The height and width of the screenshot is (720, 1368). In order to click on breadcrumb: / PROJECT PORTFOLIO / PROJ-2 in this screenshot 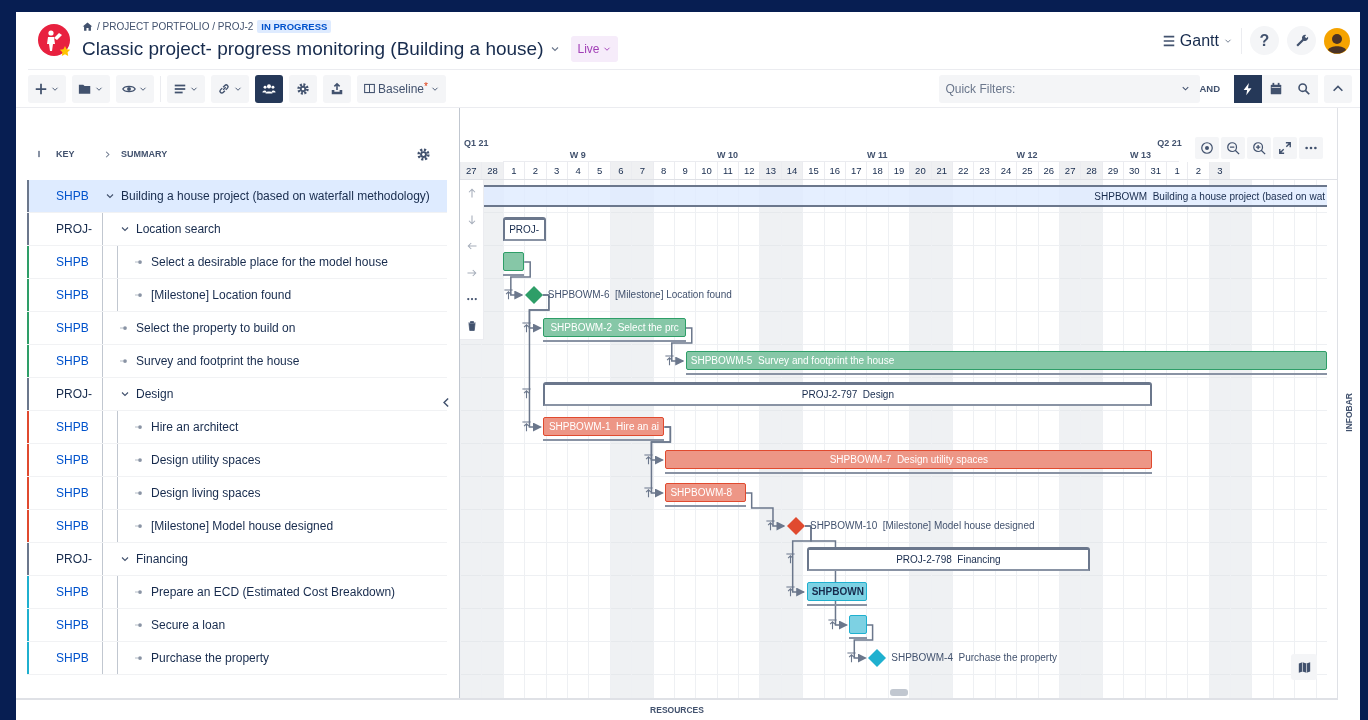, I will do `click(175, 26)`.